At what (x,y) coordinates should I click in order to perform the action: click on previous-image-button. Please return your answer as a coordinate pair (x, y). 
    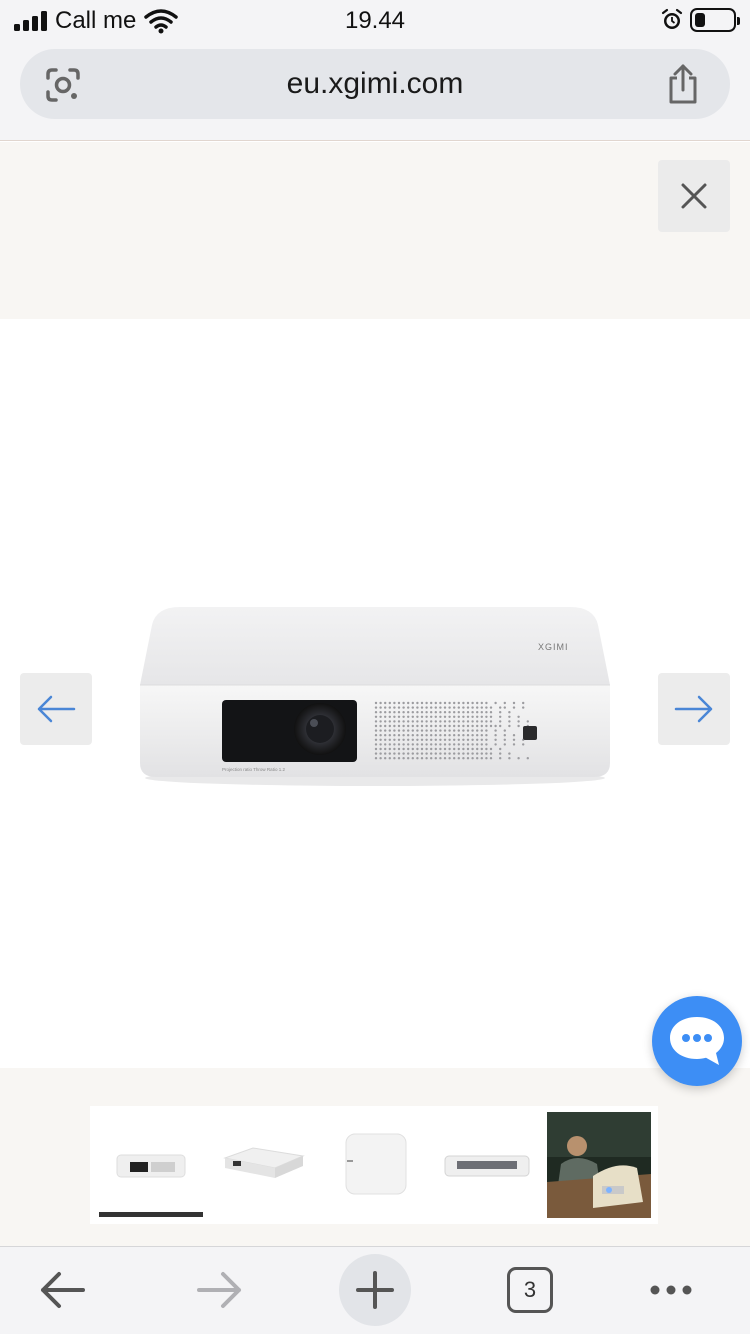
    Looking at the image, I should click on (56, 709).